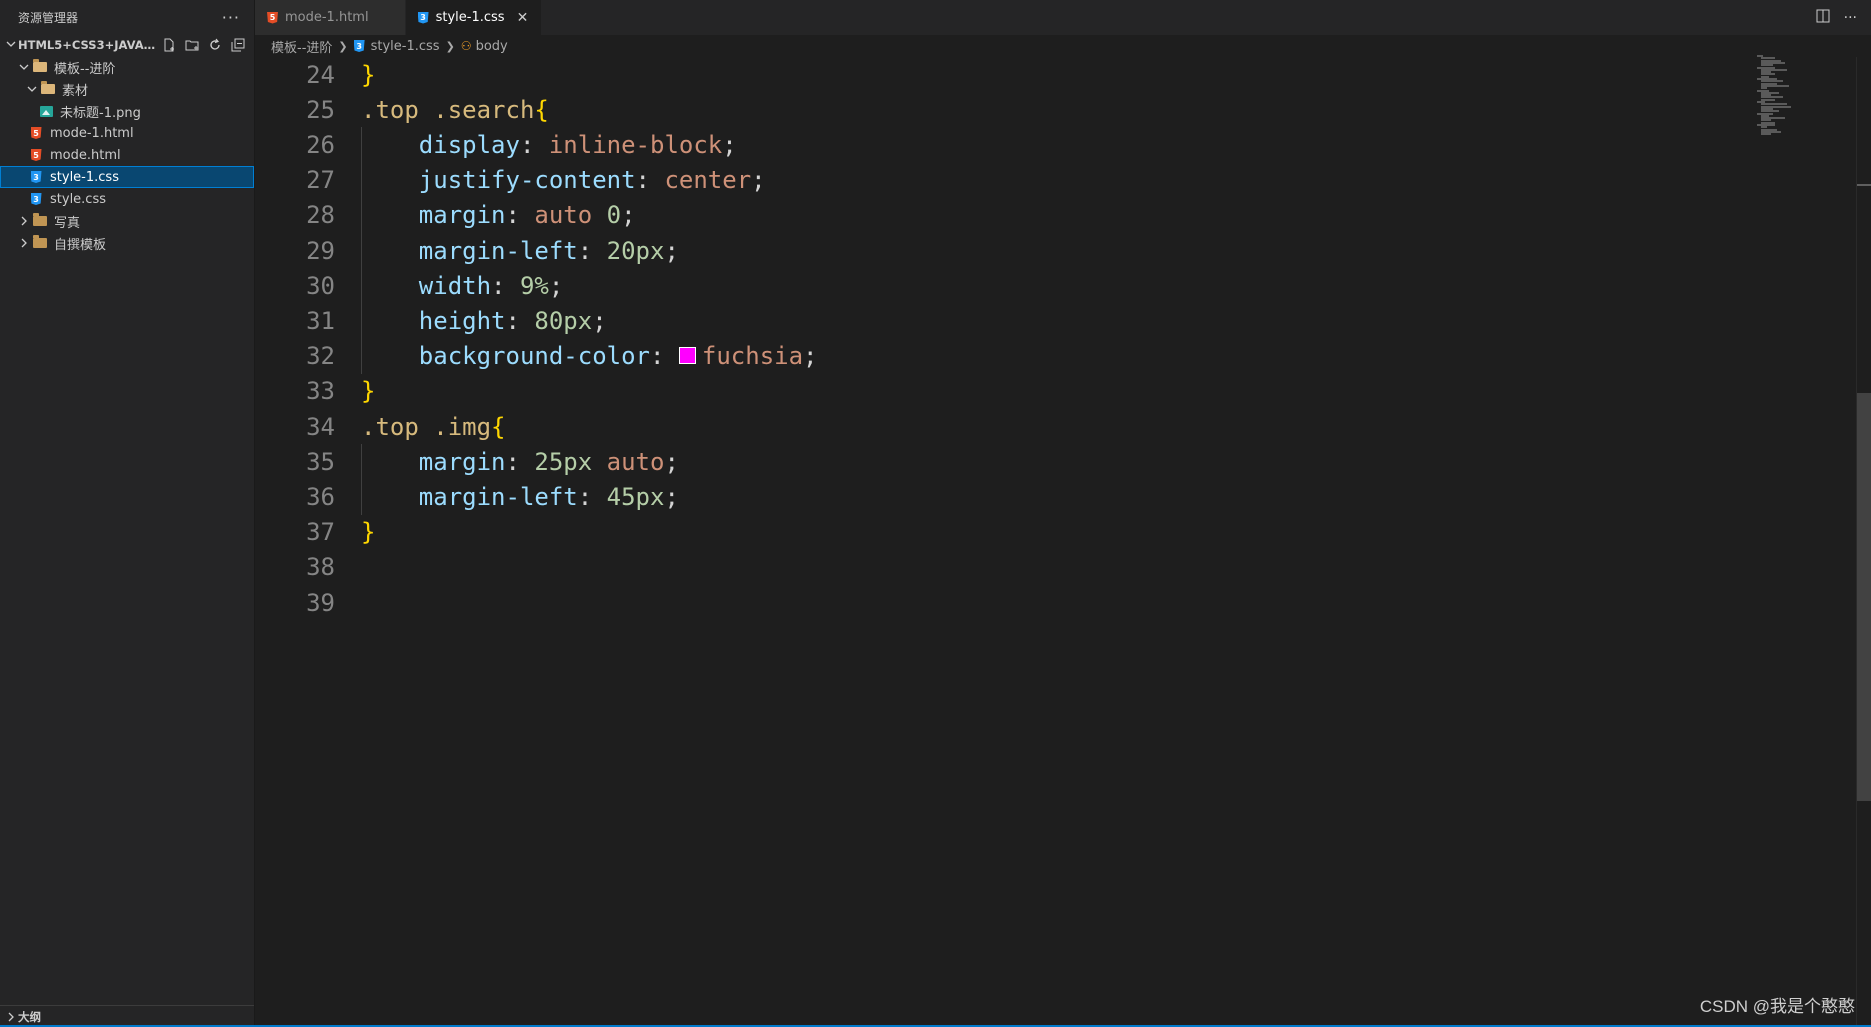  What do you see at coordinates (320, 532) in the screenshot?
I see `line-number: 37` at bounding box center [320, 532].